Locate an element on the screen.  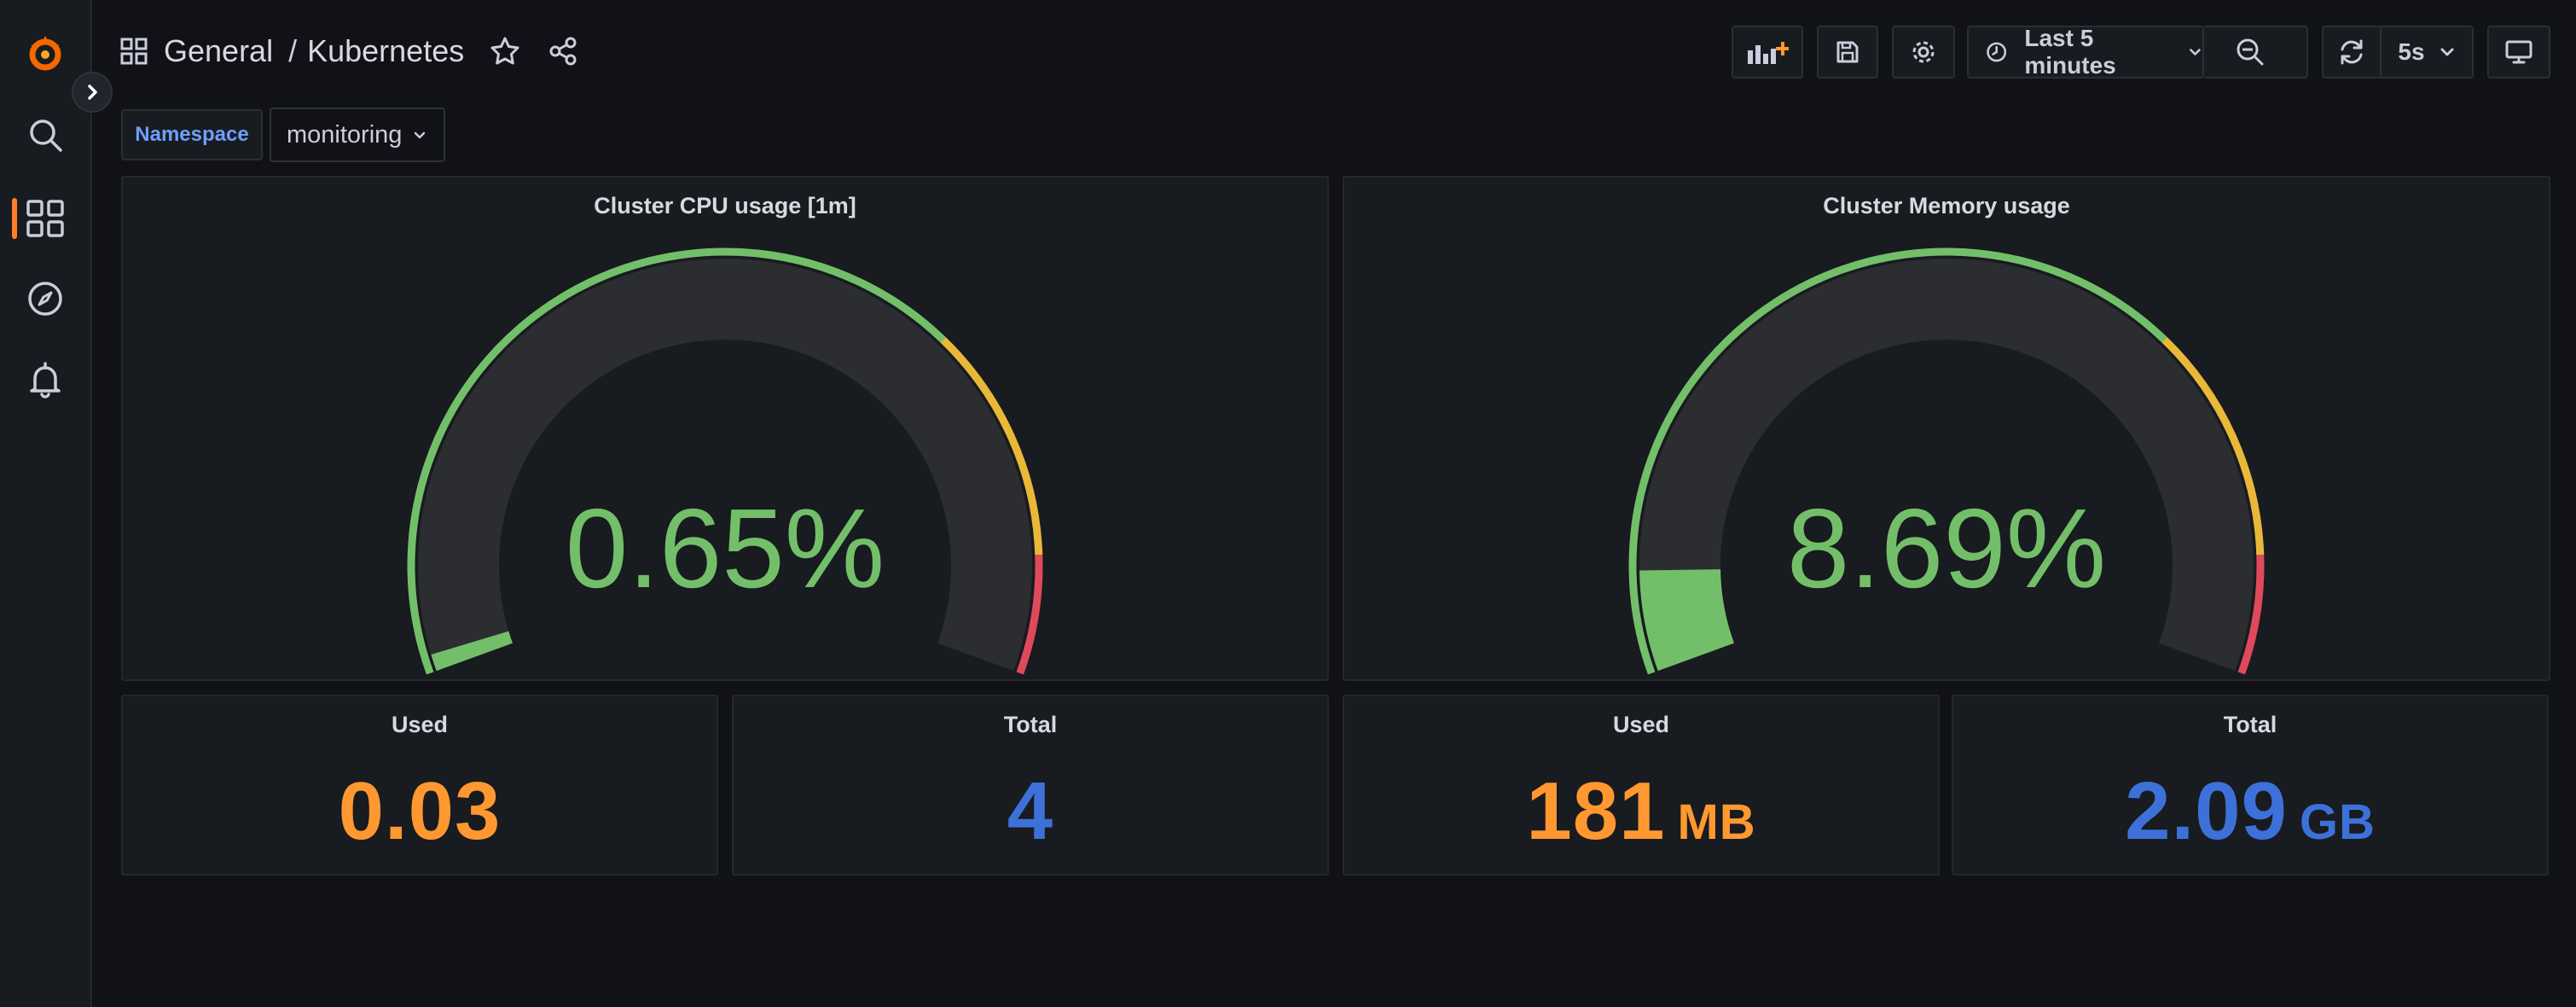
tv-mode-button is located at coordinates (2518, 52).